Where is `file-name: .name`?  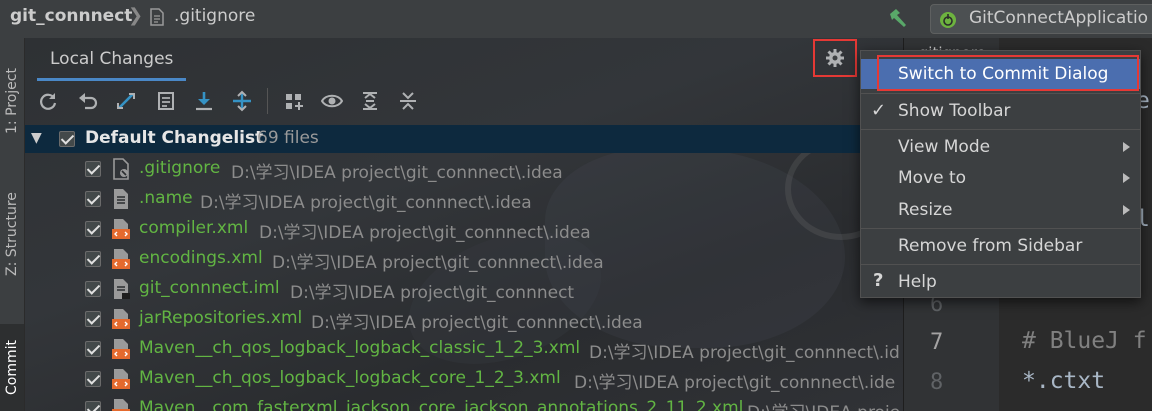
file-name: .name is located at coordinates (166, 198).